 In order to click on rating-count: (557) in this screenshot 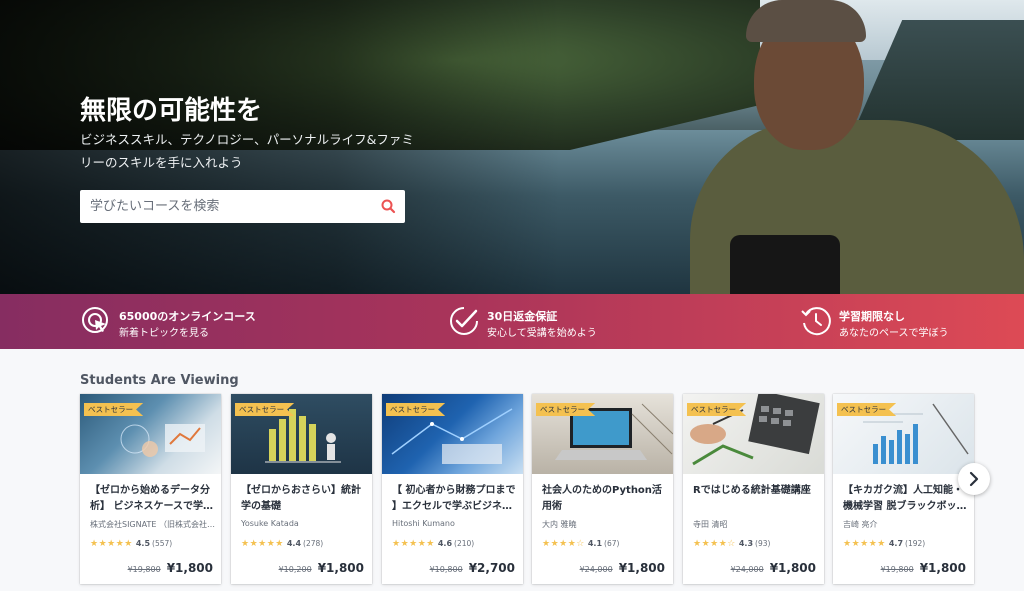, I will do `click(162, 543)`.